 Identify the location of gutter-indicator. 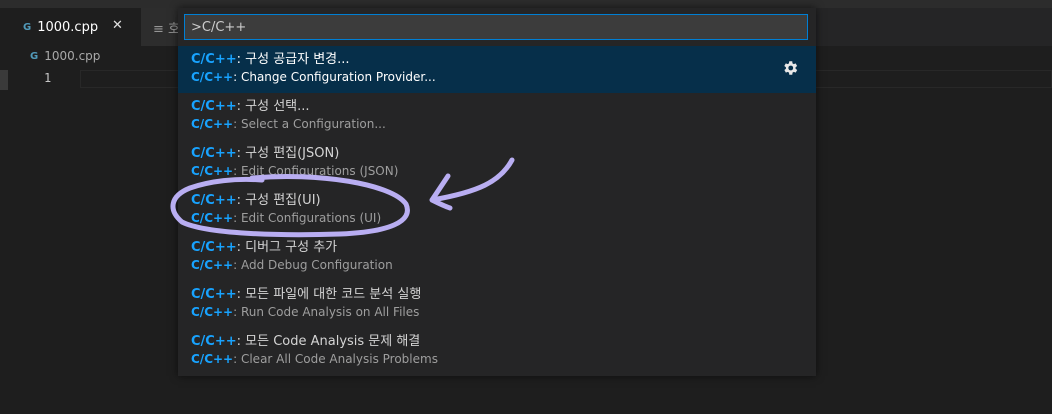
(4, 80).